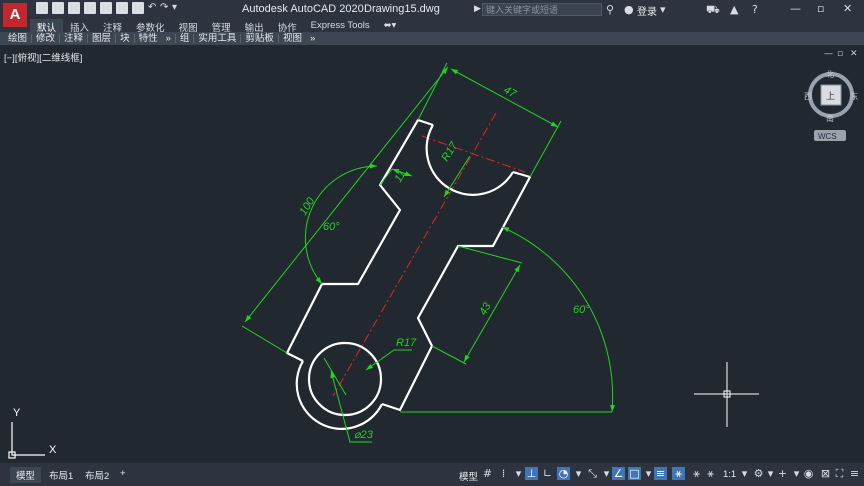  What do you see at coordinates (432, 91) in the screenshot?
I see `dim-47-ext1` at bounding box center [432, 91].